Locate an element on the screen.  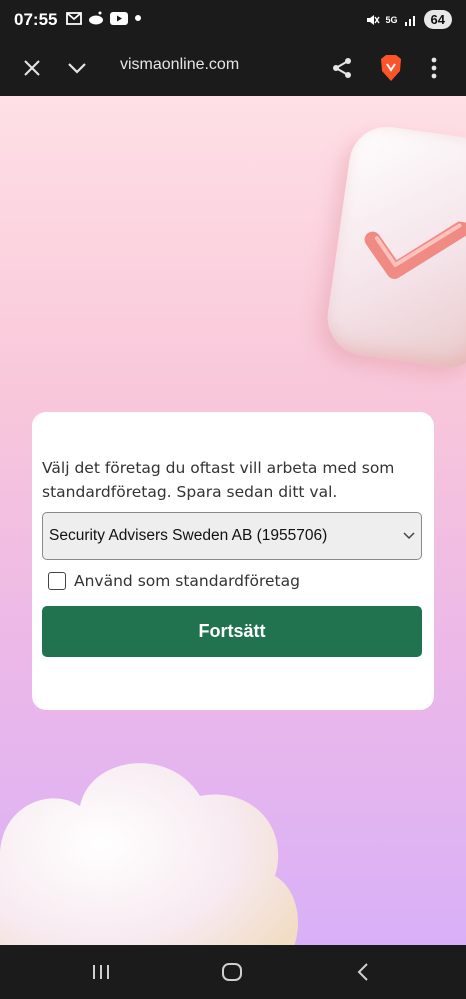
back-icon is located at coordinates (362, 972).